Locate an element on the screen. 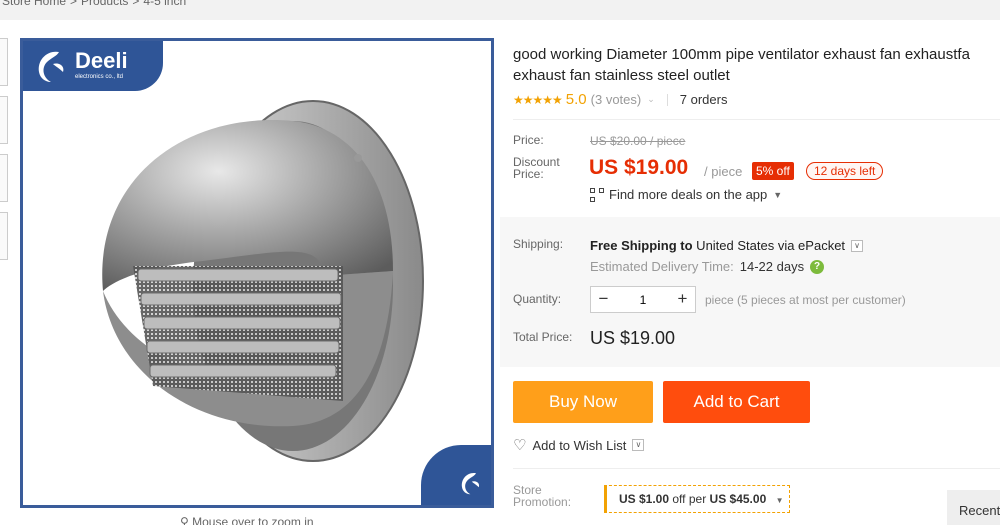 This screenshot has width=1000, height=525. shipping-label: Shipping: is located at coordinates (538, 244).